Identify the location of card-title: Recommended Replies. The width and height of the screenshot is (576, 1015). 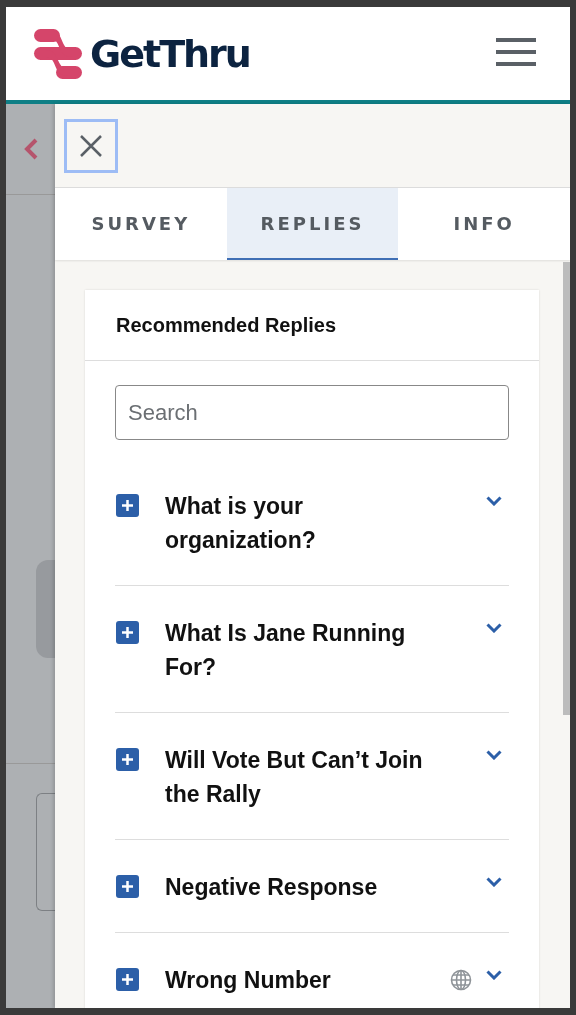
(226, 325).